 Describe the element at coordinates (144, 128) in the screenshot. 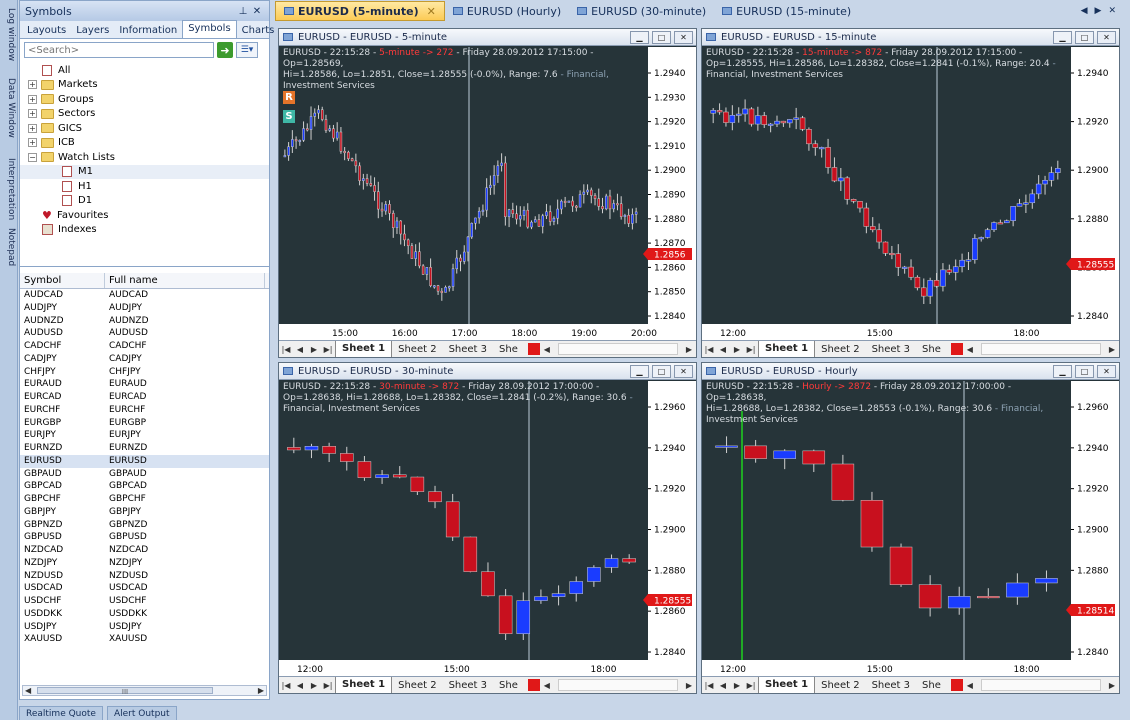

I see `tree-item: + GICS` at that location.